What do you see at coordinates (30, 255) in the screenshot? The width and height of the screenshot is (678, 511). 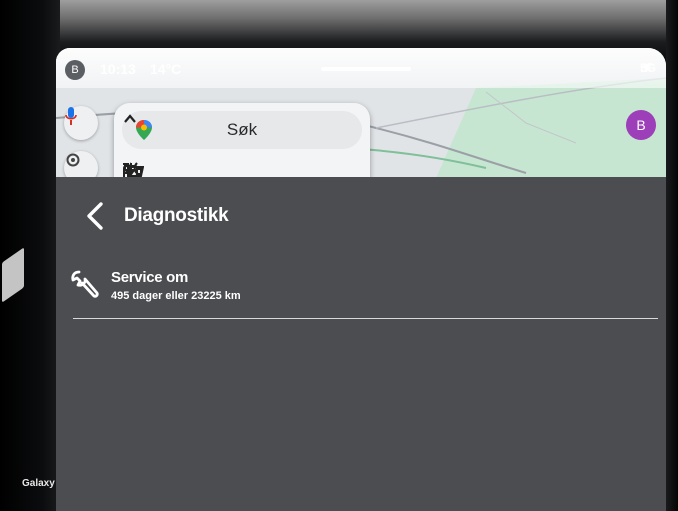 I see `device-bezel-left` at bounding box center [30, 255].